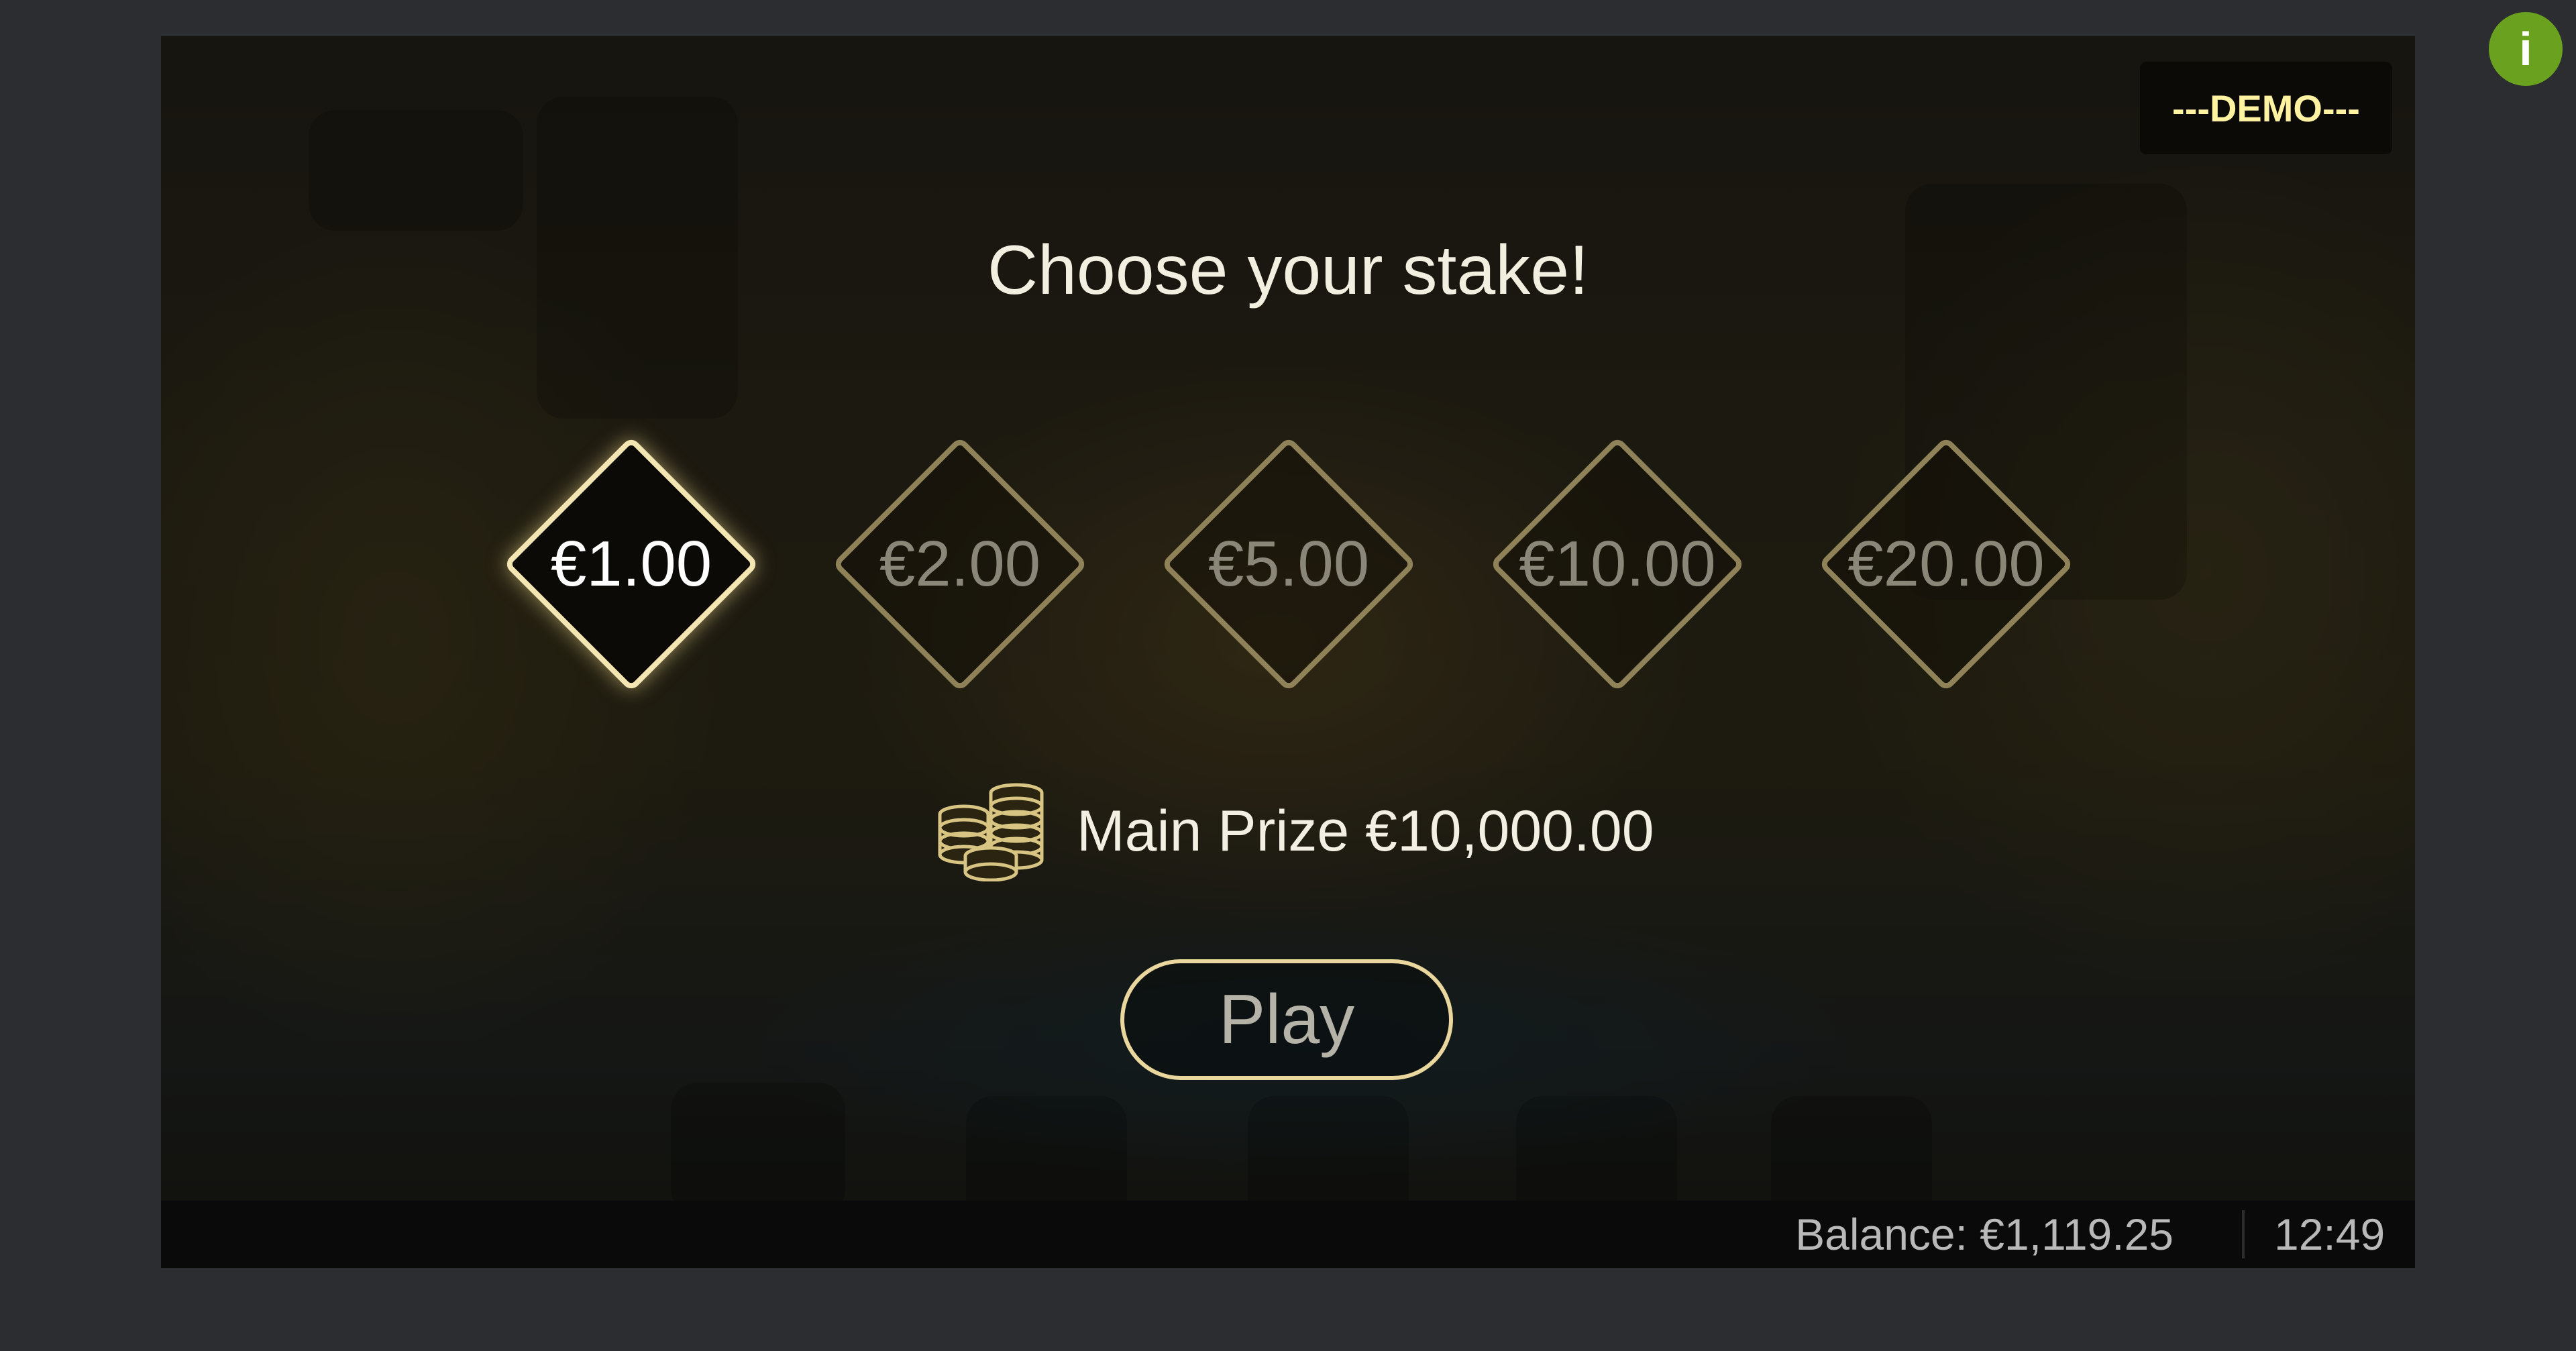 The width and height of the screenshot is (2576, 1351). I want to click on main-prize: Main Prize €10,000.00, so click(1295, 831).